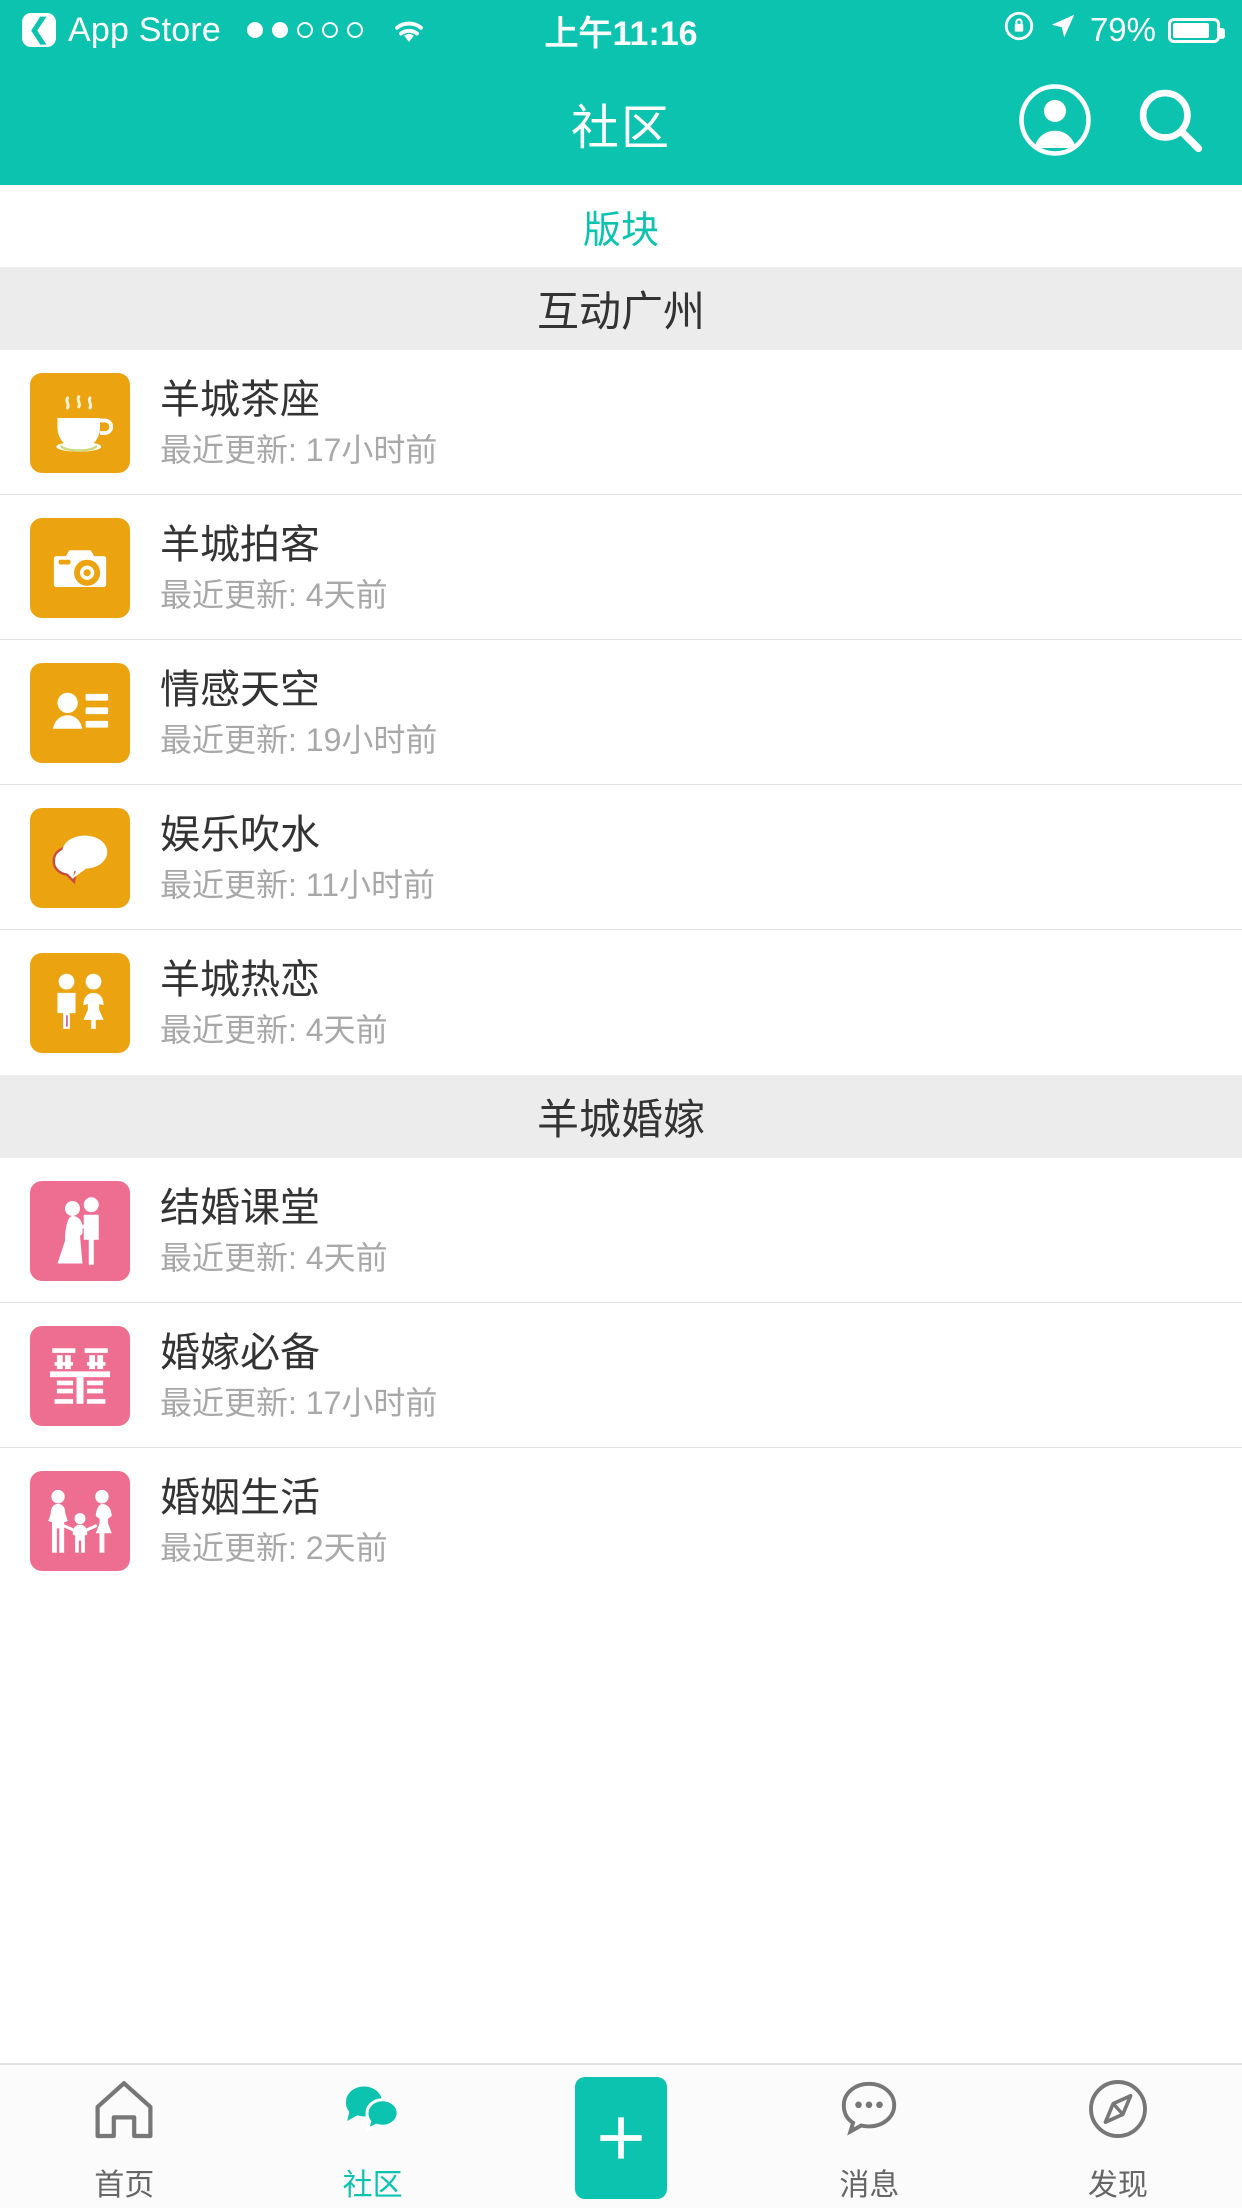 This screenshot has height=2208, width=1242. I want to click on list-item-text: 情感天空 最近更新: 19小时前, so click(298, 713).